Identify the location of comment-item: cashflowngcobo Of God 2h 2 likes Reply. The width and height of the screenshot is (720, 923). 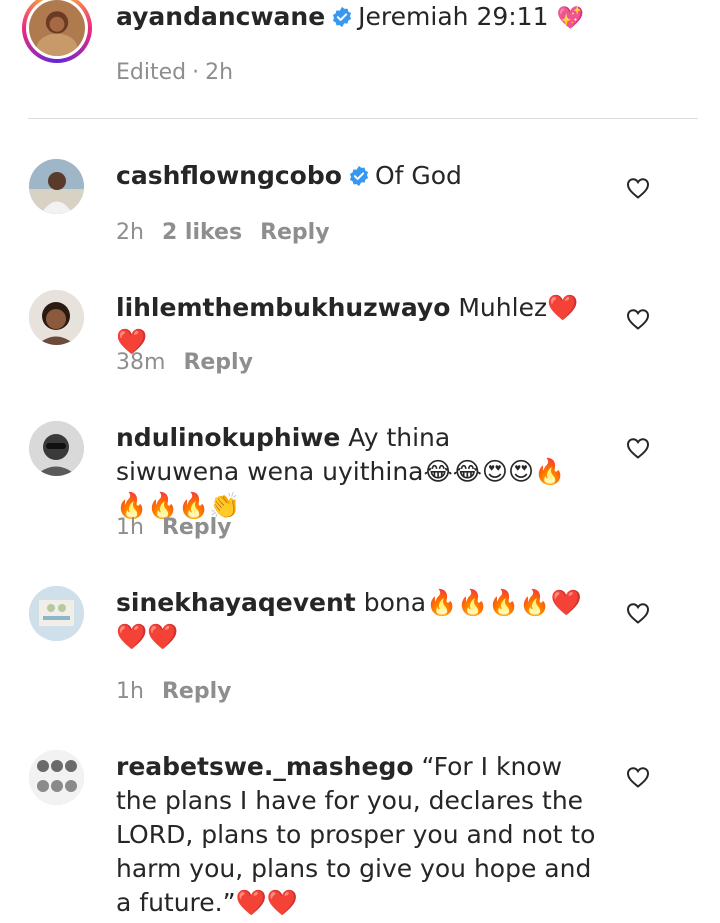
(360, 219).